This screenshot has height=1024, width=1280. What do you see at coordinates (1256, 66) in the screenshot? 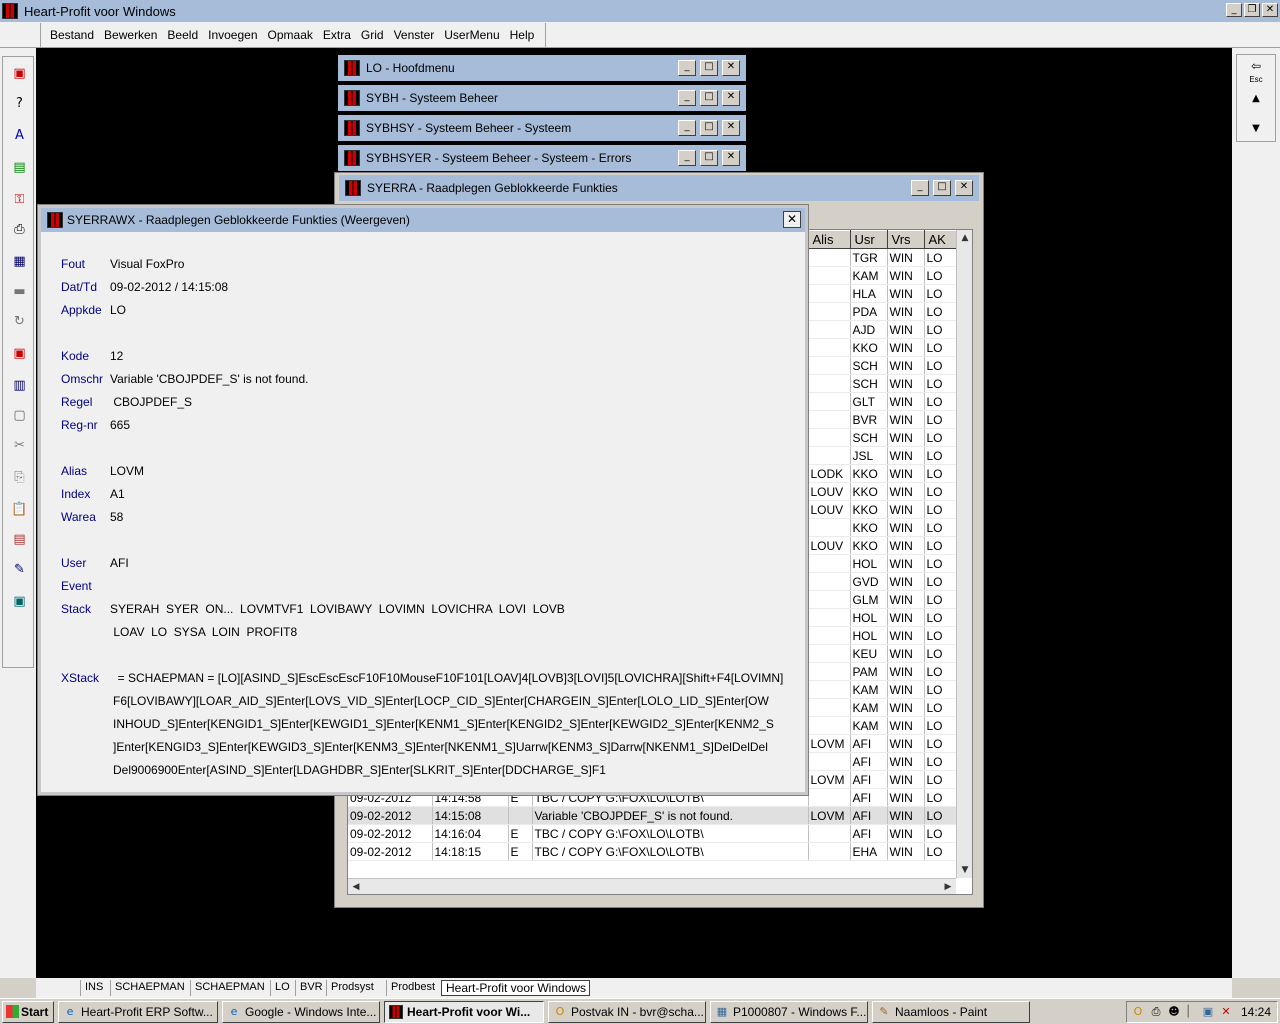
I see `escape-icon: ⇦` at bounding box center [1256, 66].